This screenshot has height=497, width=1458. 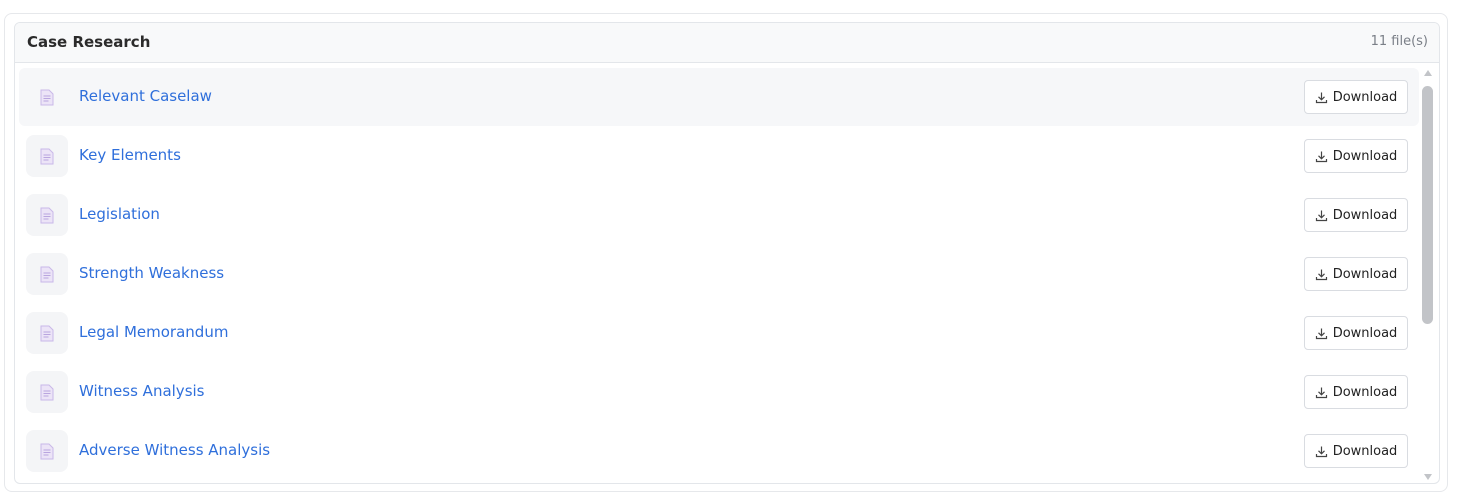 I want to click on scrollbar, so click(x=1428, y=273).